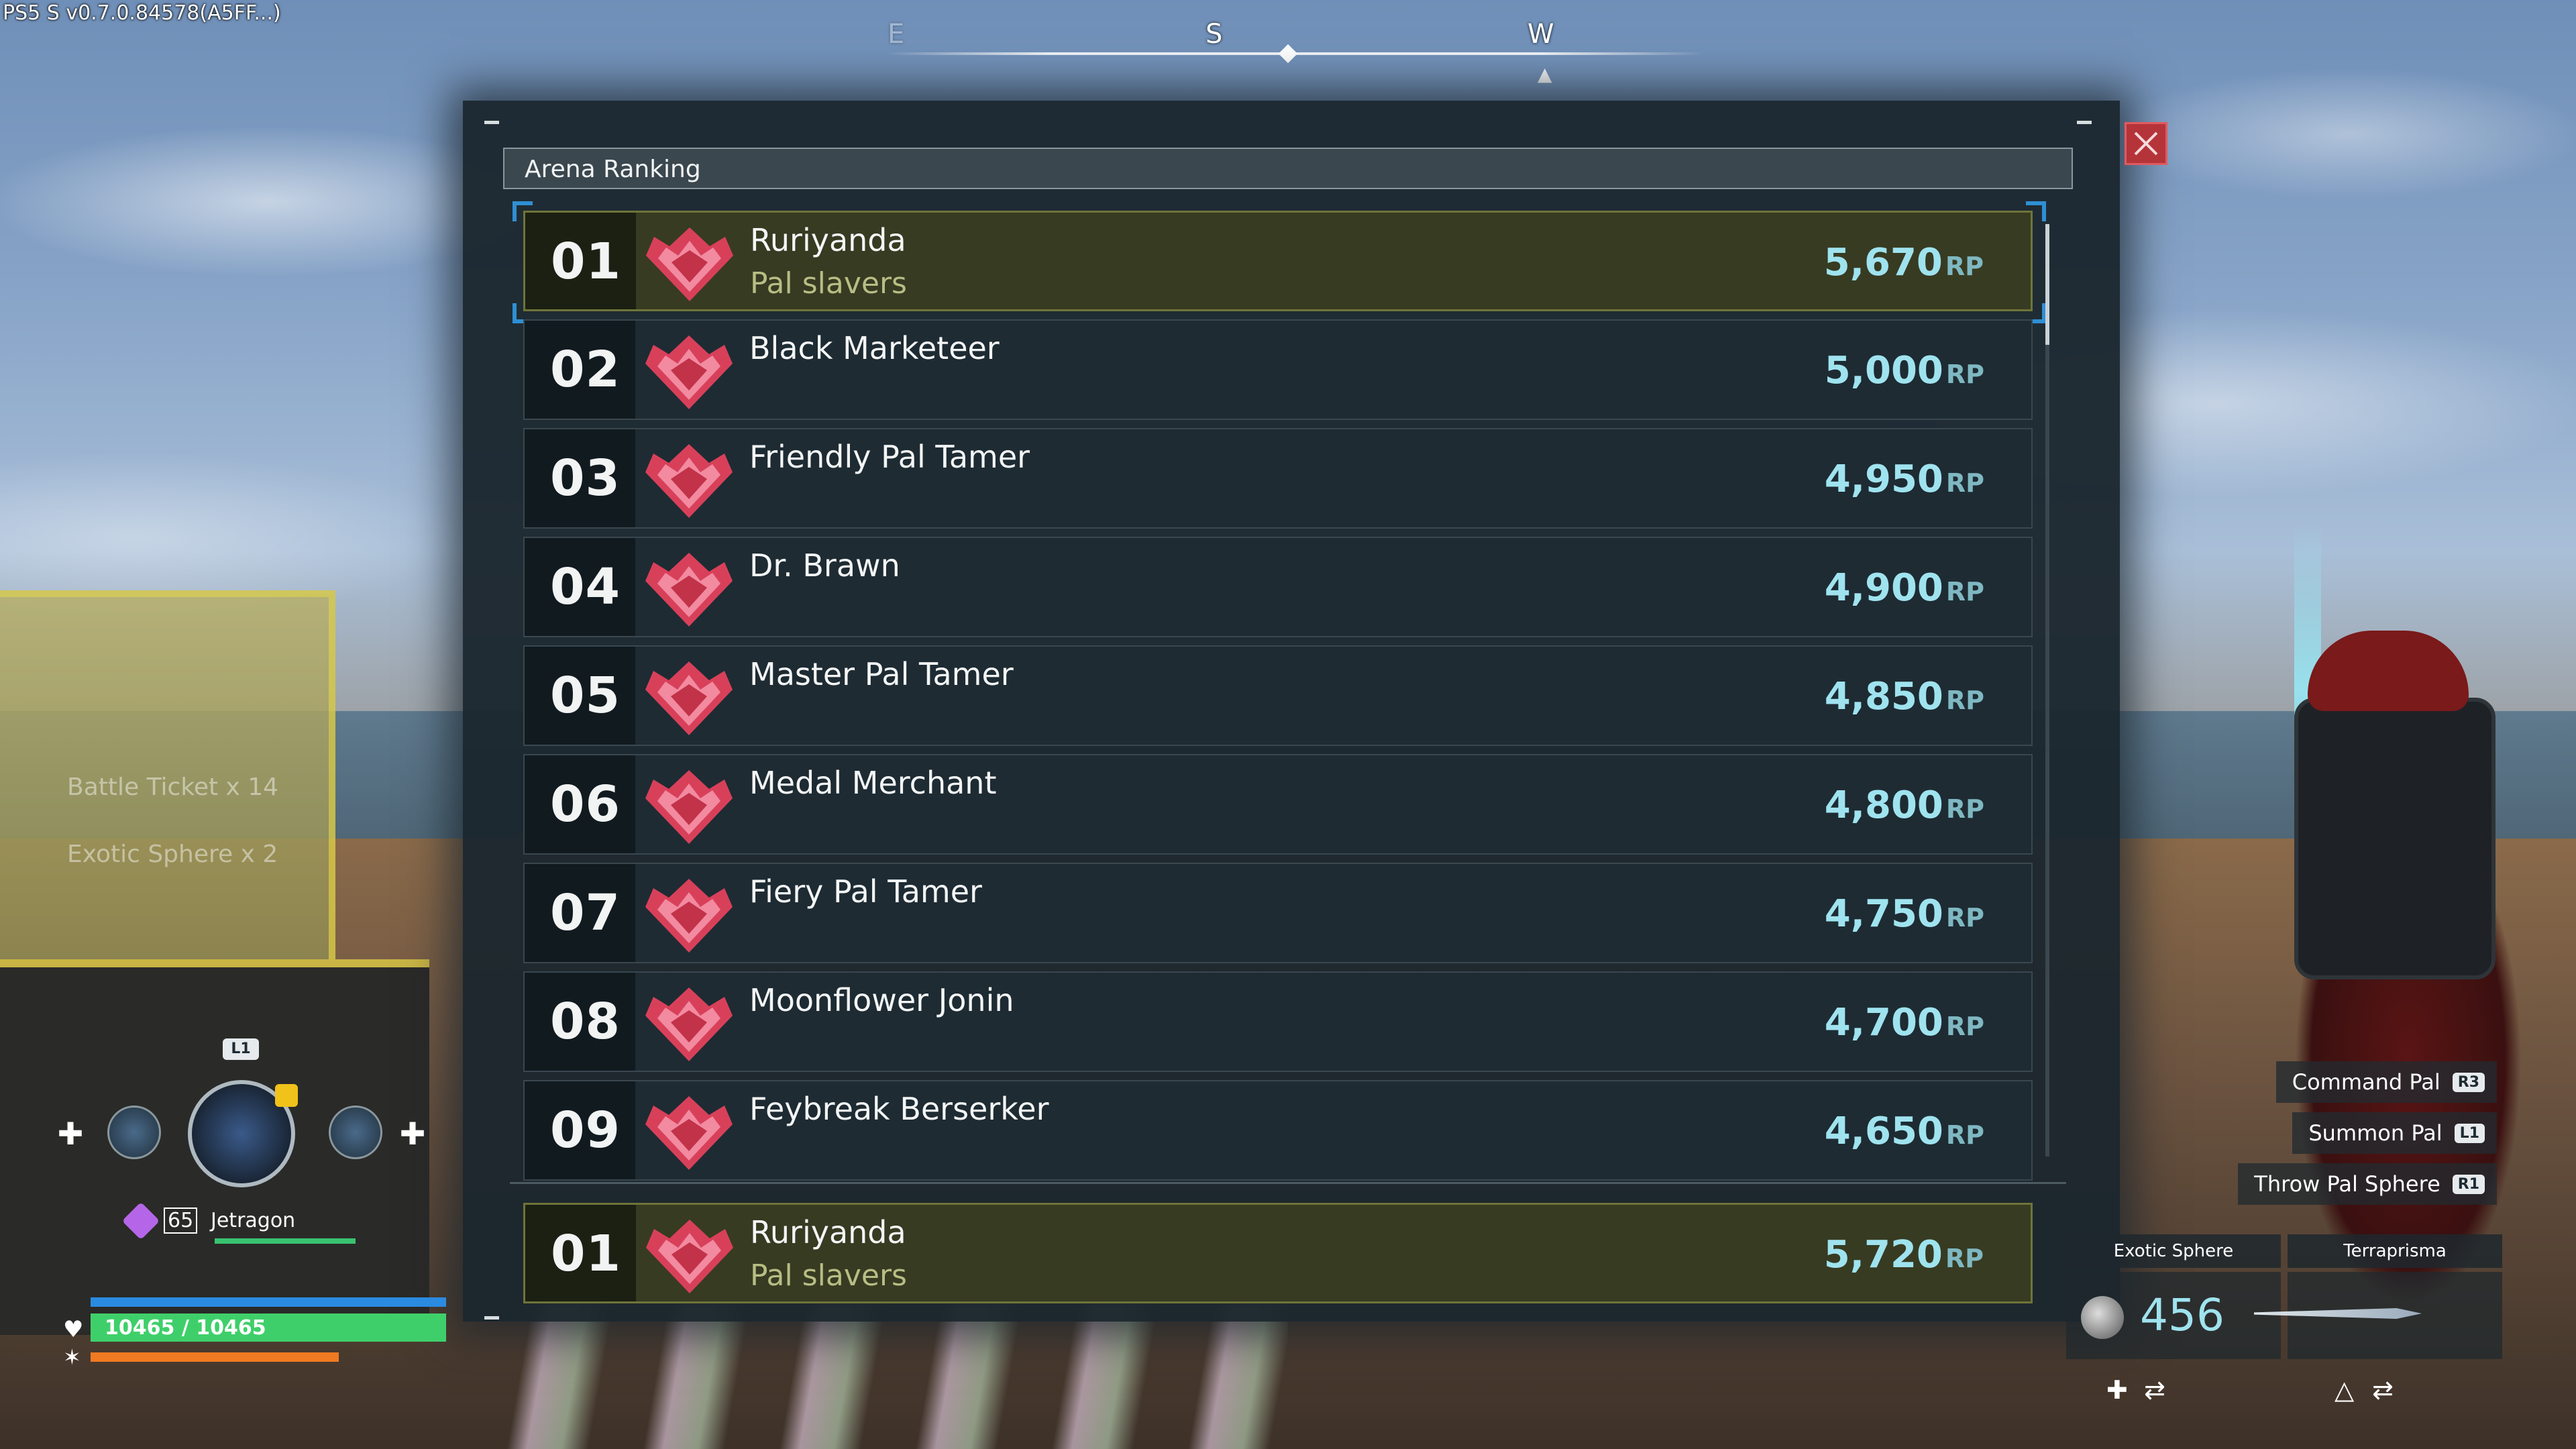 The width and height of the screenshot is (2576, 1449). What do you see at coordinates (2047, 690) in the screenshot?
I see `ranking-scrollbar` at bounding box center [2047, 690].